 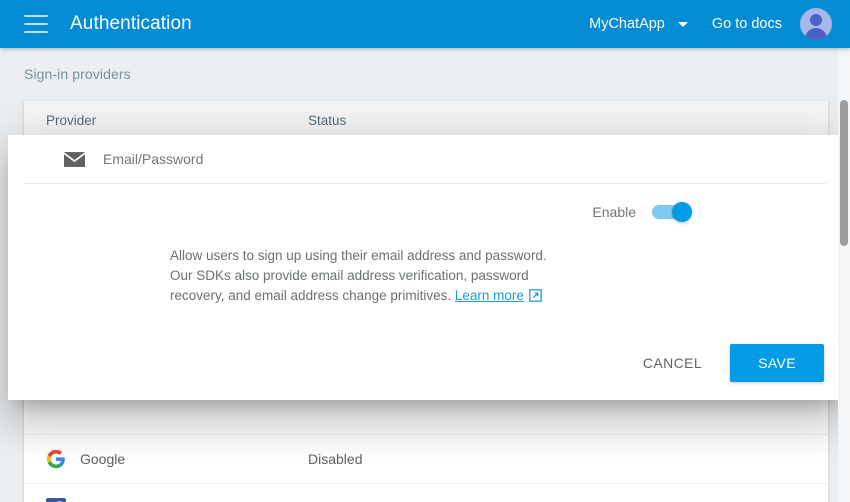 I want to click on hamburger-menu-icon, so click(x=36, y=24).